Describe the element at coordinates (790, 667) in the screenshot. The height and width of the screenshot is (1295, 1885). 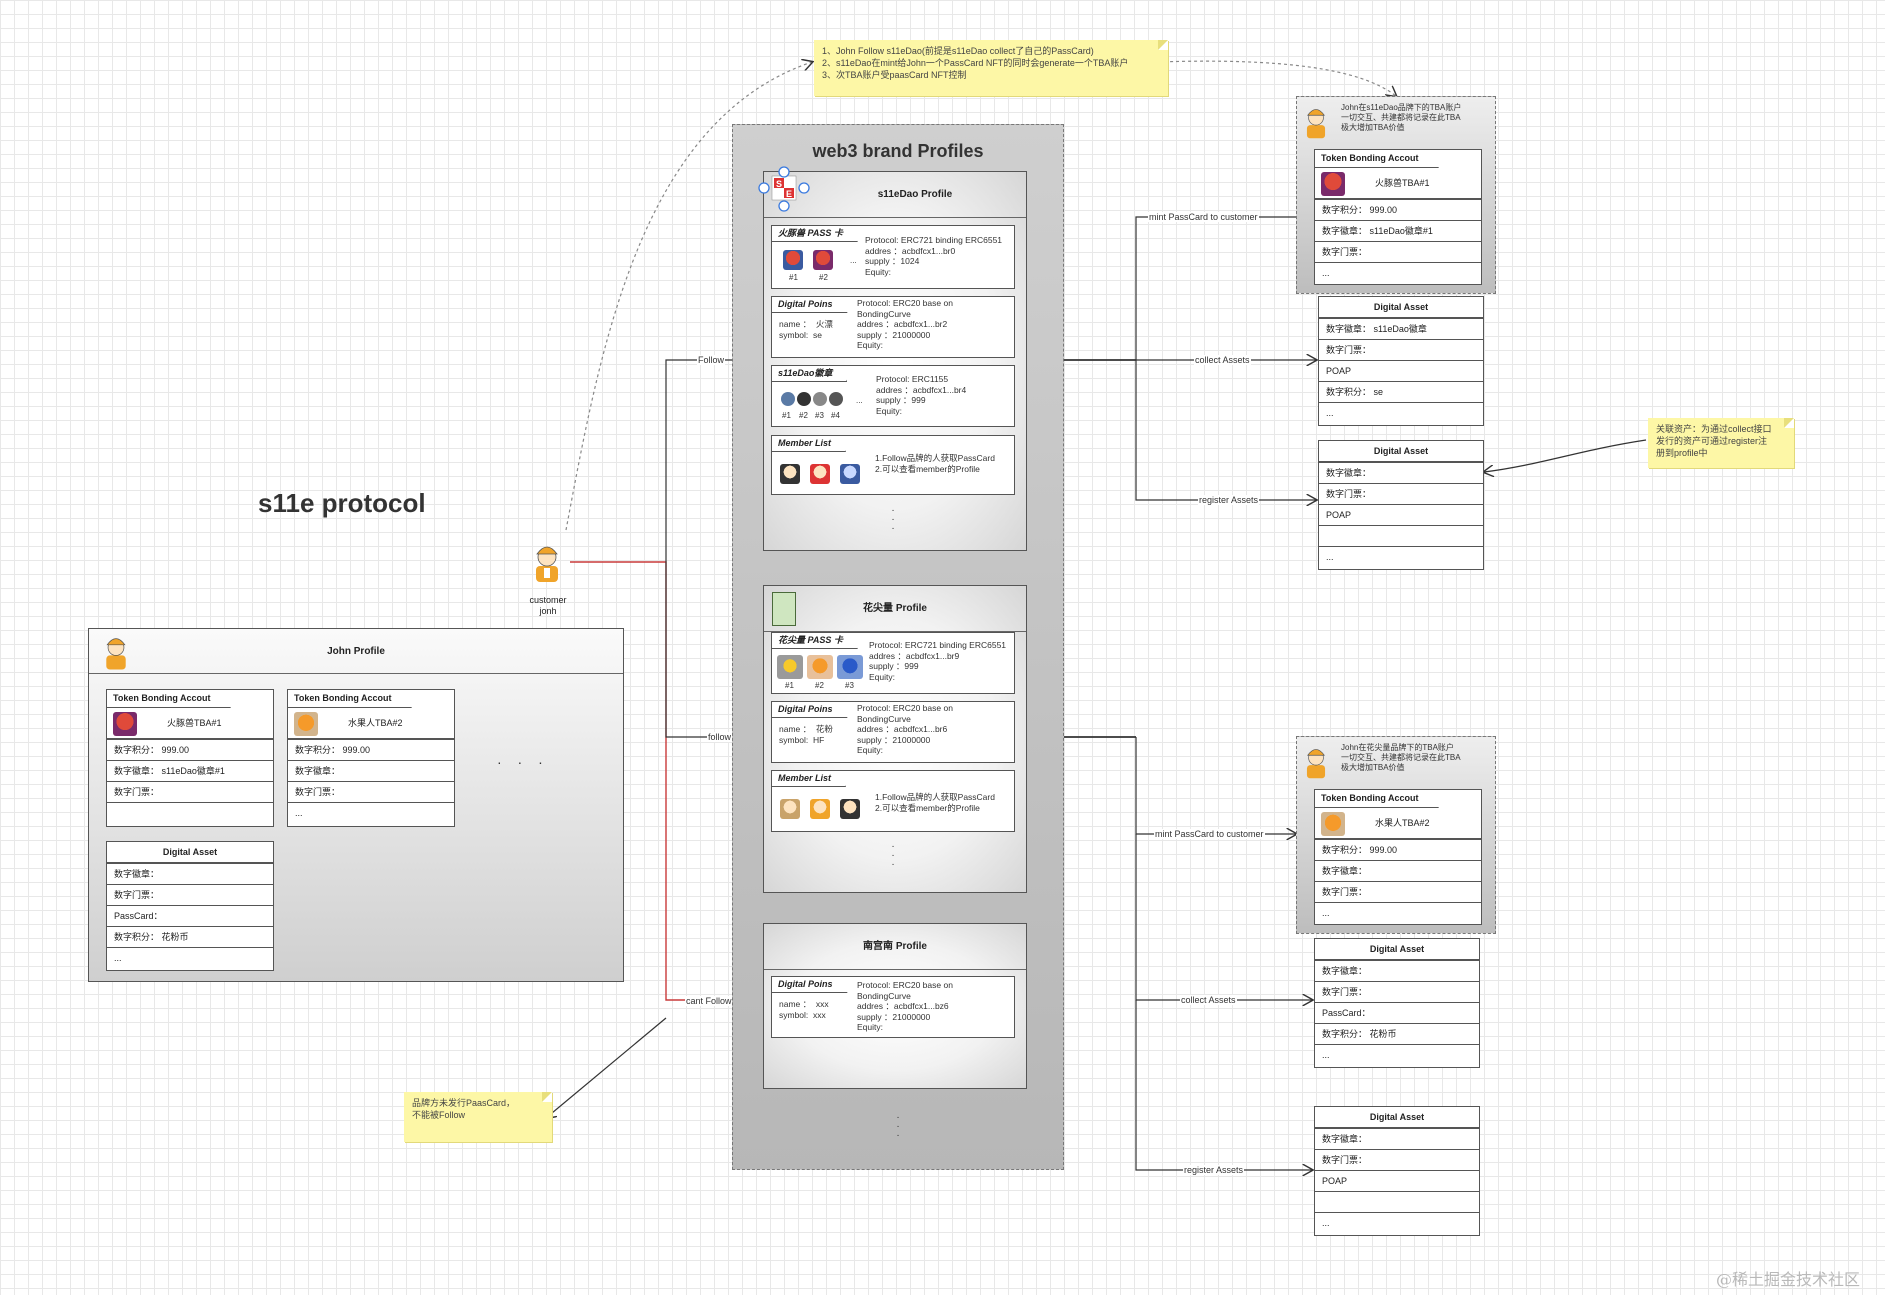
I see `huajian-pass-nft-1-icon` at that location.